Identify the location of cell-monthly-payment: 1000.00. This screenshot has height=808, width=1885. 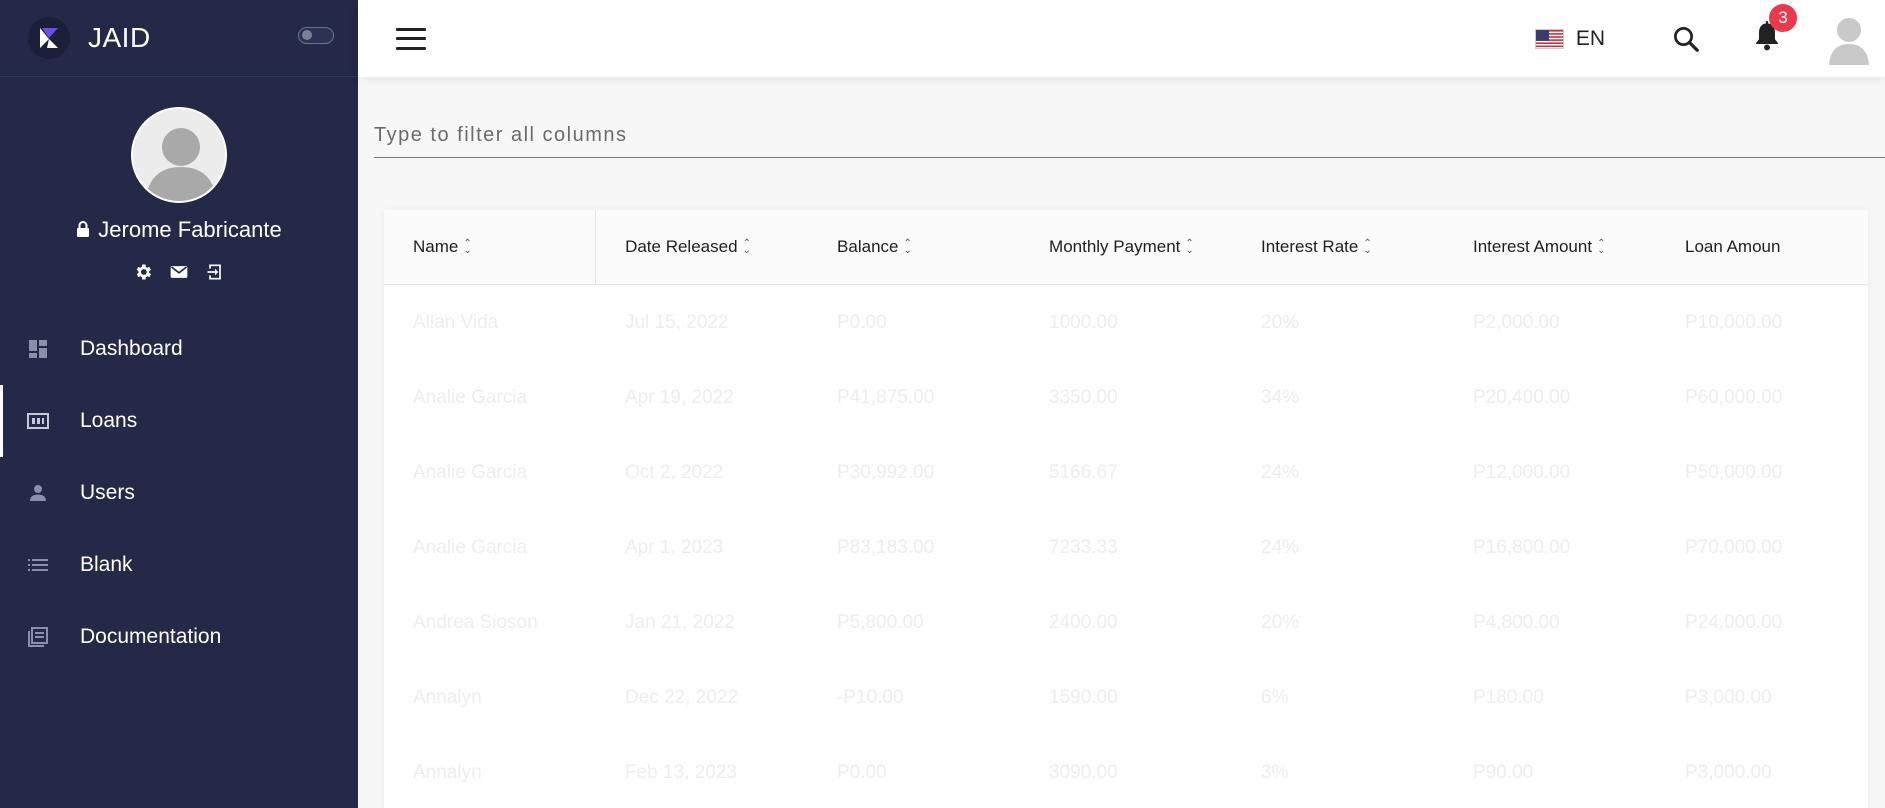
(1083, 322).